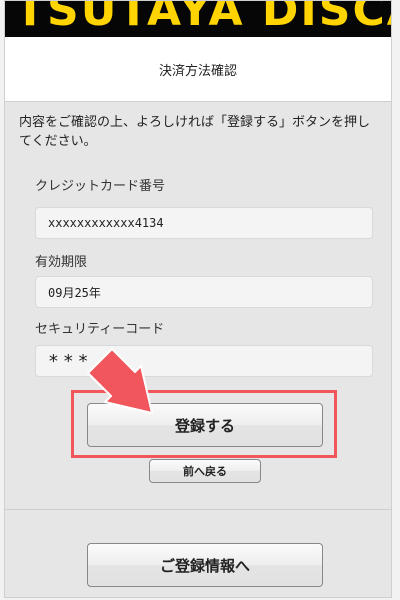 This screenshot has height=600, width=400. Describe the element at coordinates (61, 262) in the screenshot. I see `expiry-label: 有効期限` at that location.